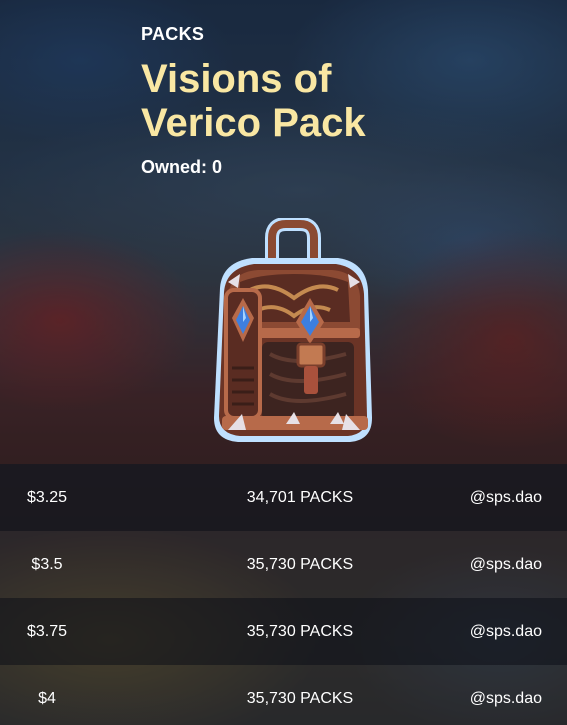 This screenshot has height=725, width=567. Describe the element at coordinates (47, 564) in the screenshot. I see `listing-price: $3.5` at that location.